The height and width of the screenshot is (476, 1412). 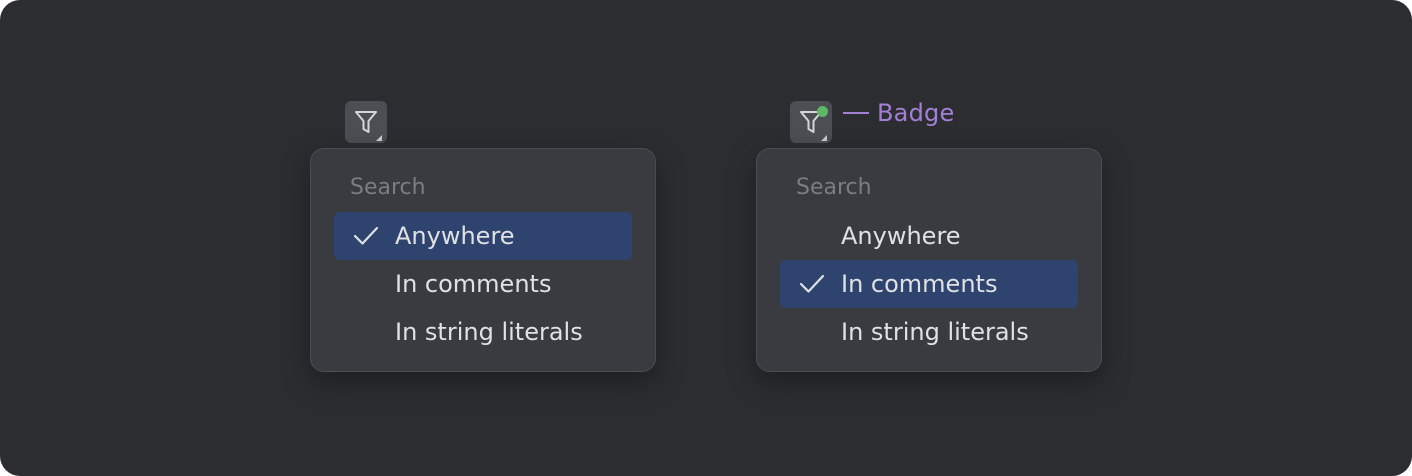 What do you see at coordinates (811, 122) in the screenshot?
I see `filter-button-right` at bounding box center [811, 122].